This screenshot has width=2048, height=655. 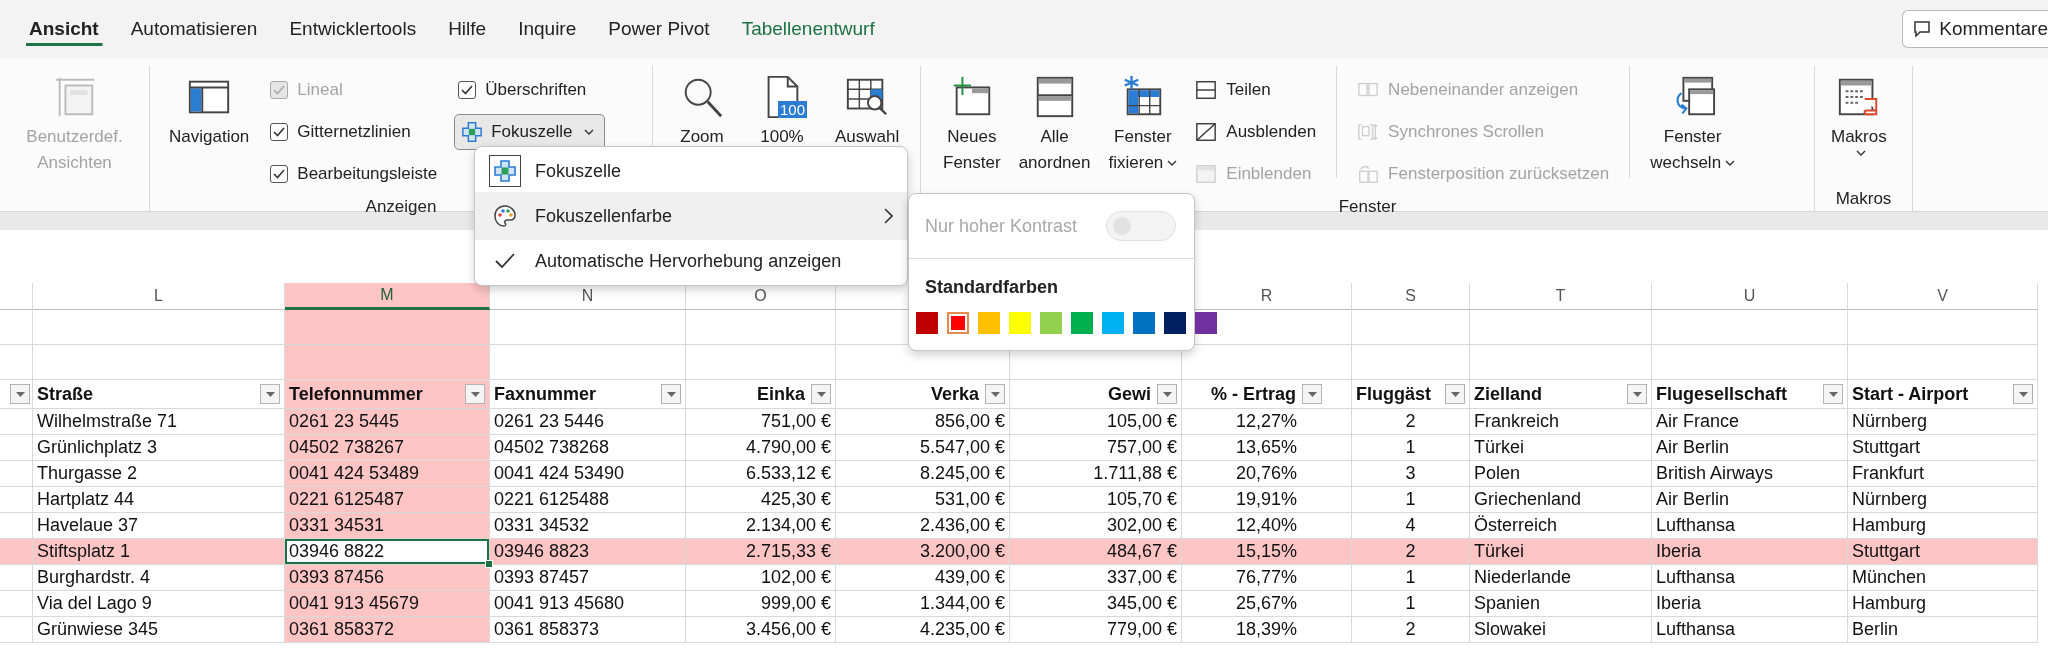 What do you see at coordinates (761, 422) in the screenshot?
I see `table-cell: 751,00 €` at bounding box center [761, 422].